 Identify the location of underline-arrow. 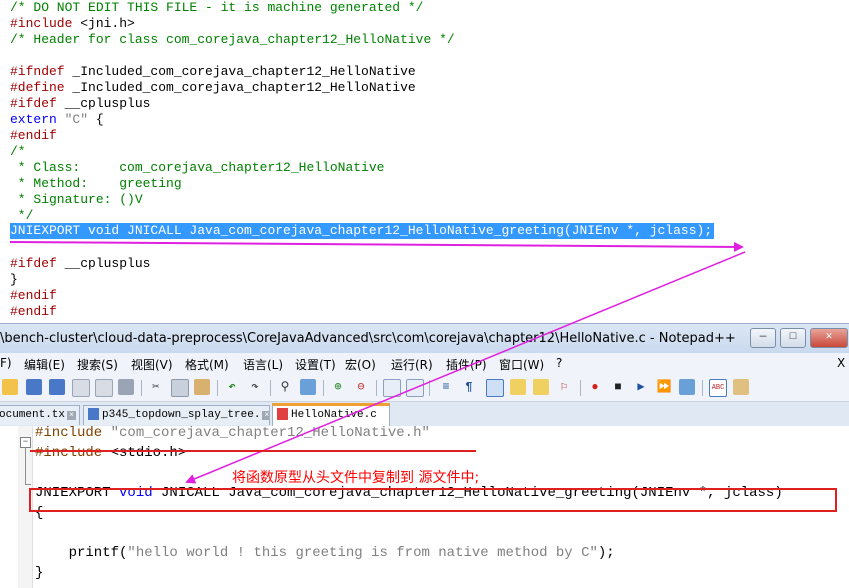
(376, 246).